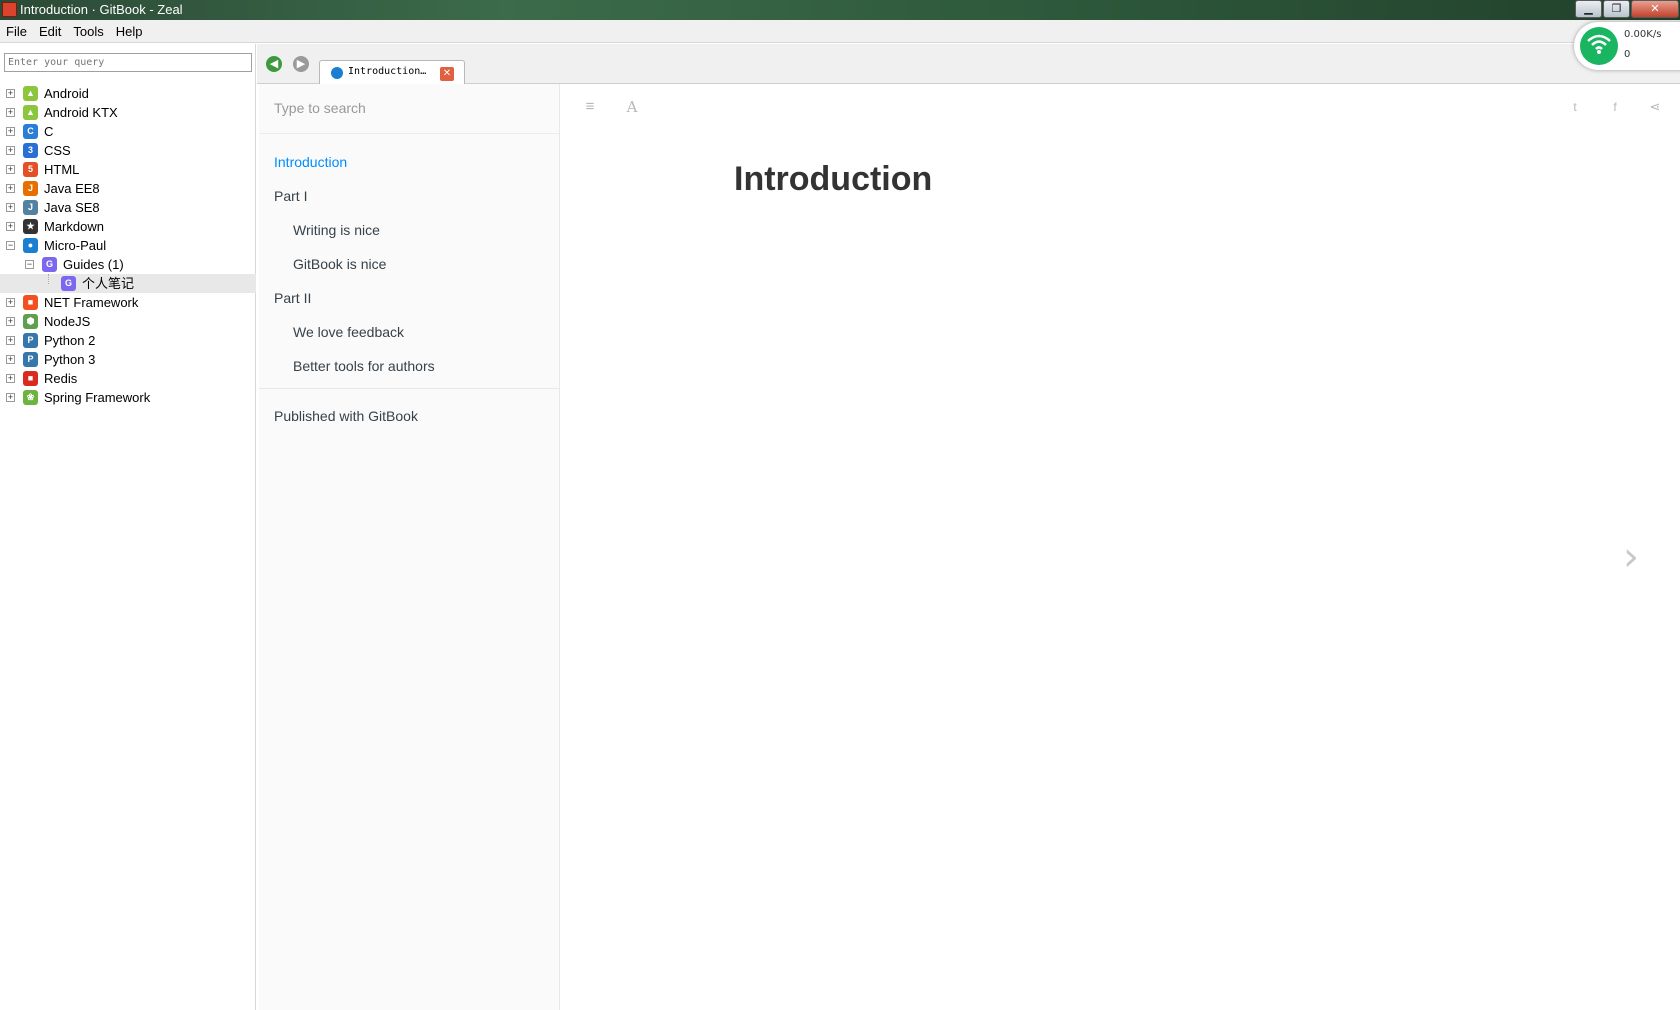  I want to click on window-controls: ▁ ❐ ✕, so click(1627, 9).